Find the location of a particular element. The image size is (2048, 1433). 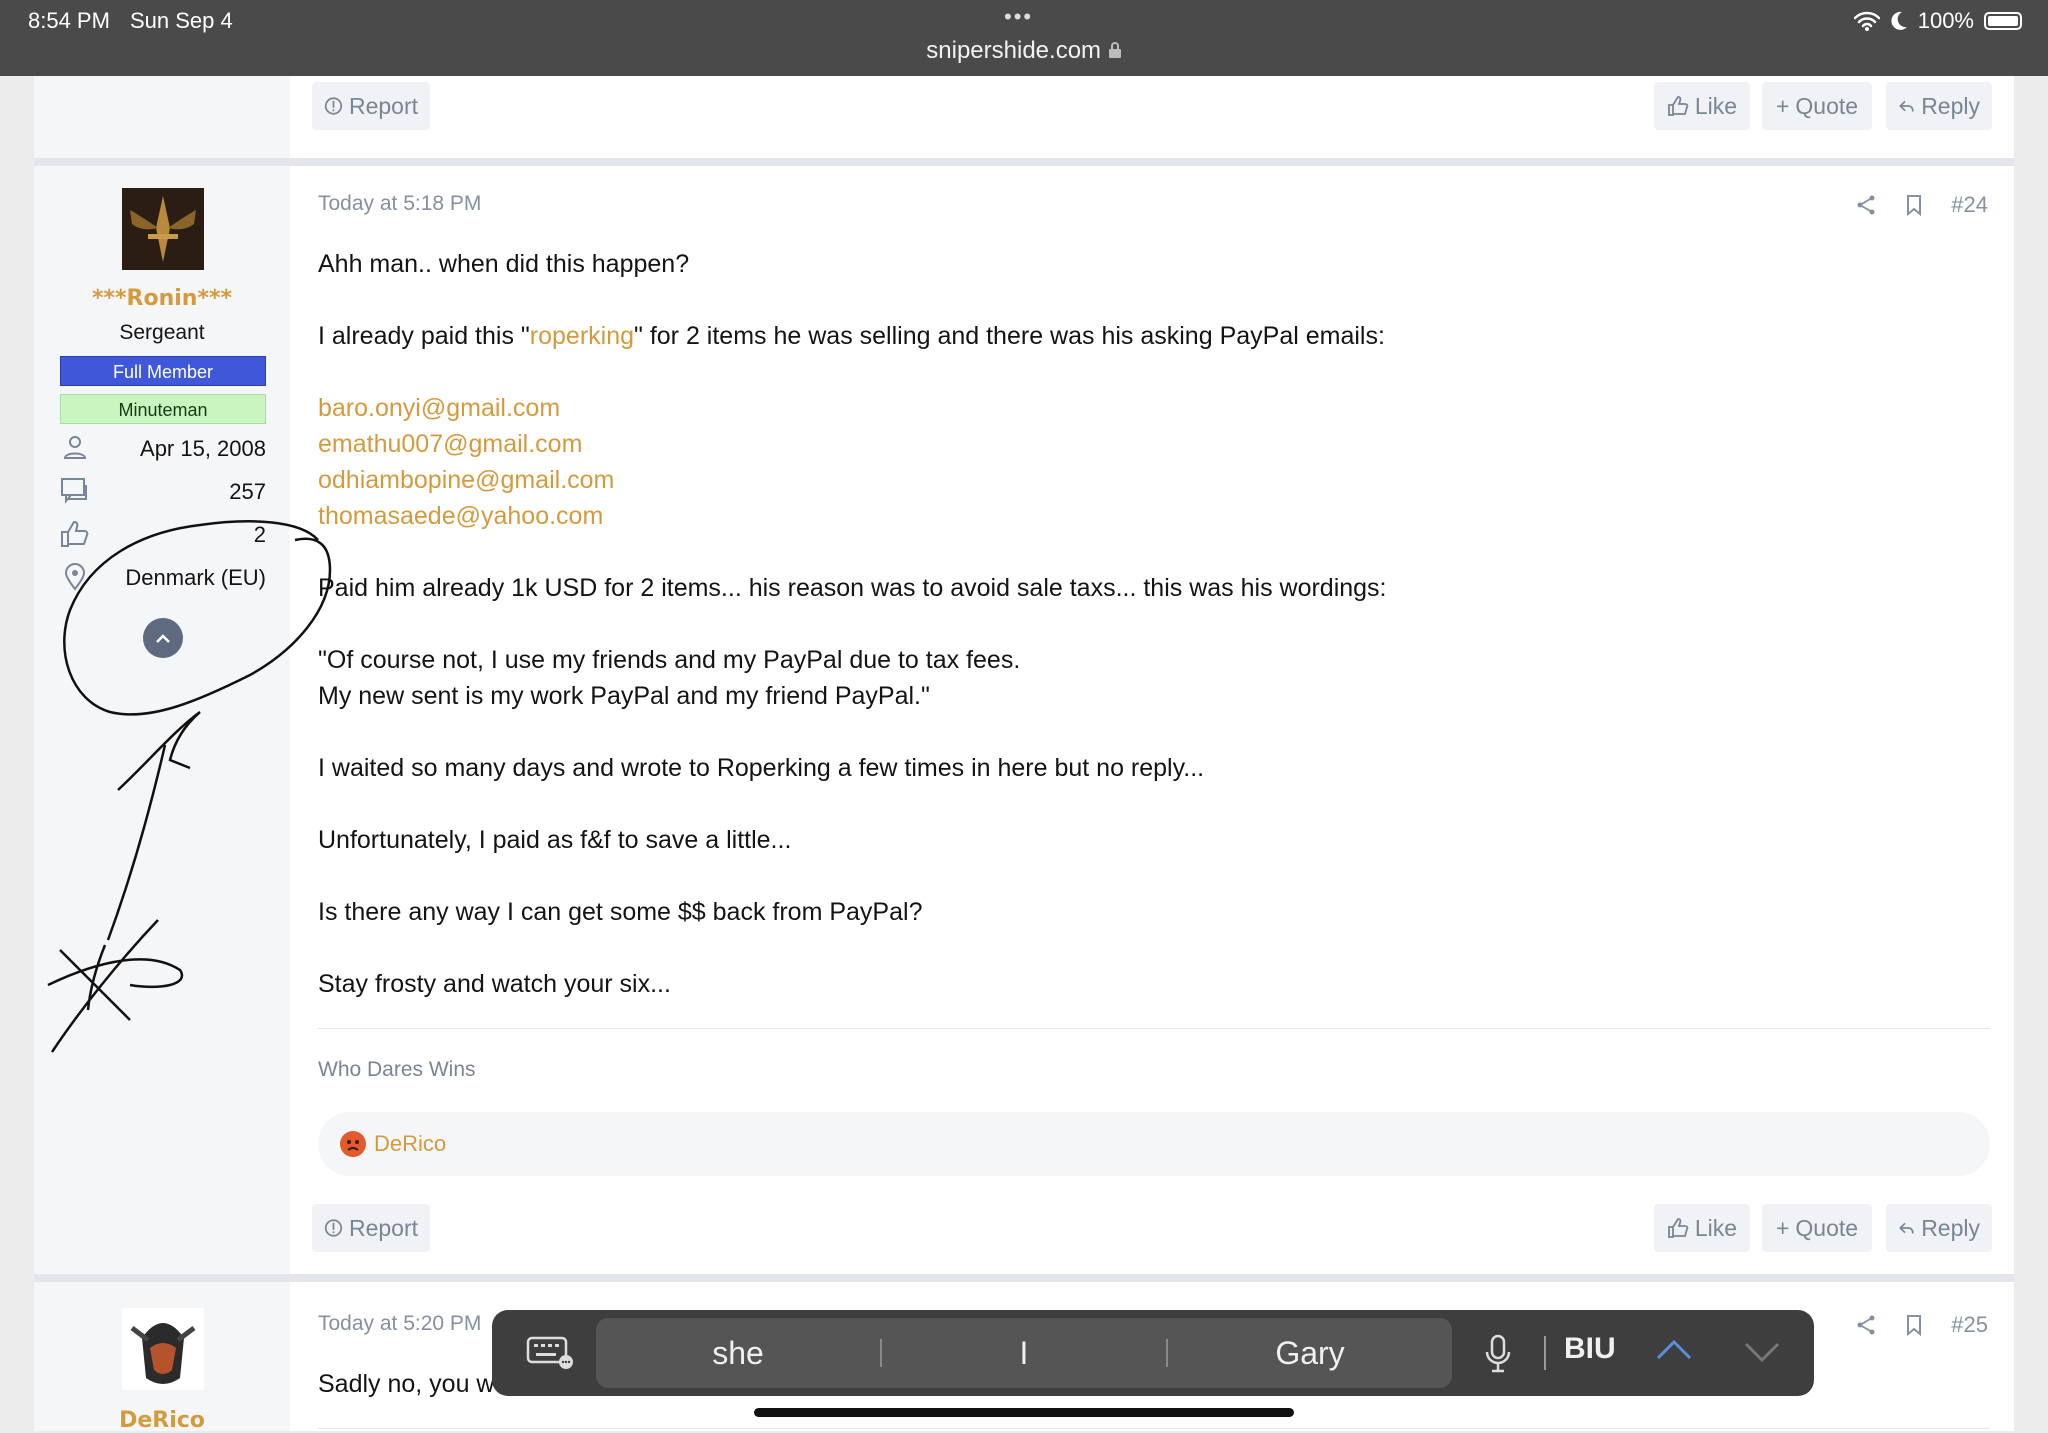

predictive-text-bar: she I Gary BIU is located at coordinates (1153, 1353).